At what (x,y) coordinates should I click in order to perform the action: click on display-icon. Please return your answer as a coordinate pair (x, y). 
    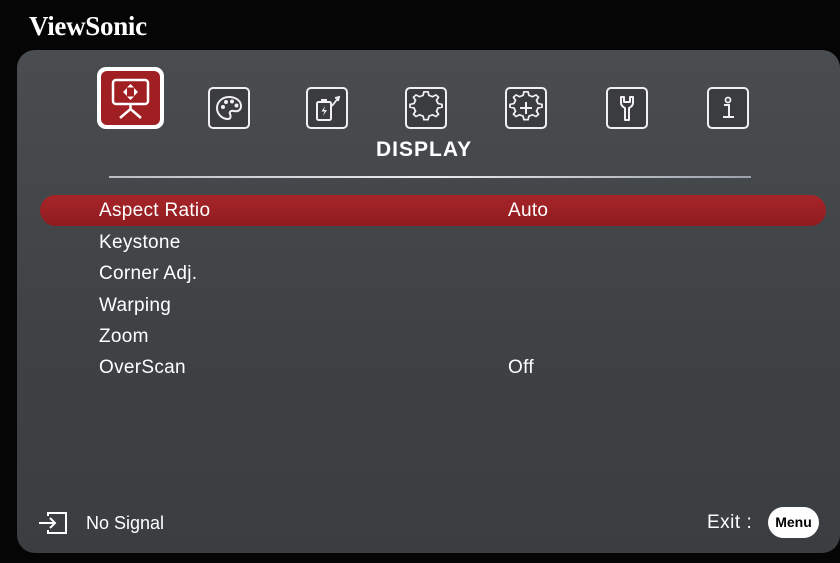
    Looking at the image, I should click on (130, 98).